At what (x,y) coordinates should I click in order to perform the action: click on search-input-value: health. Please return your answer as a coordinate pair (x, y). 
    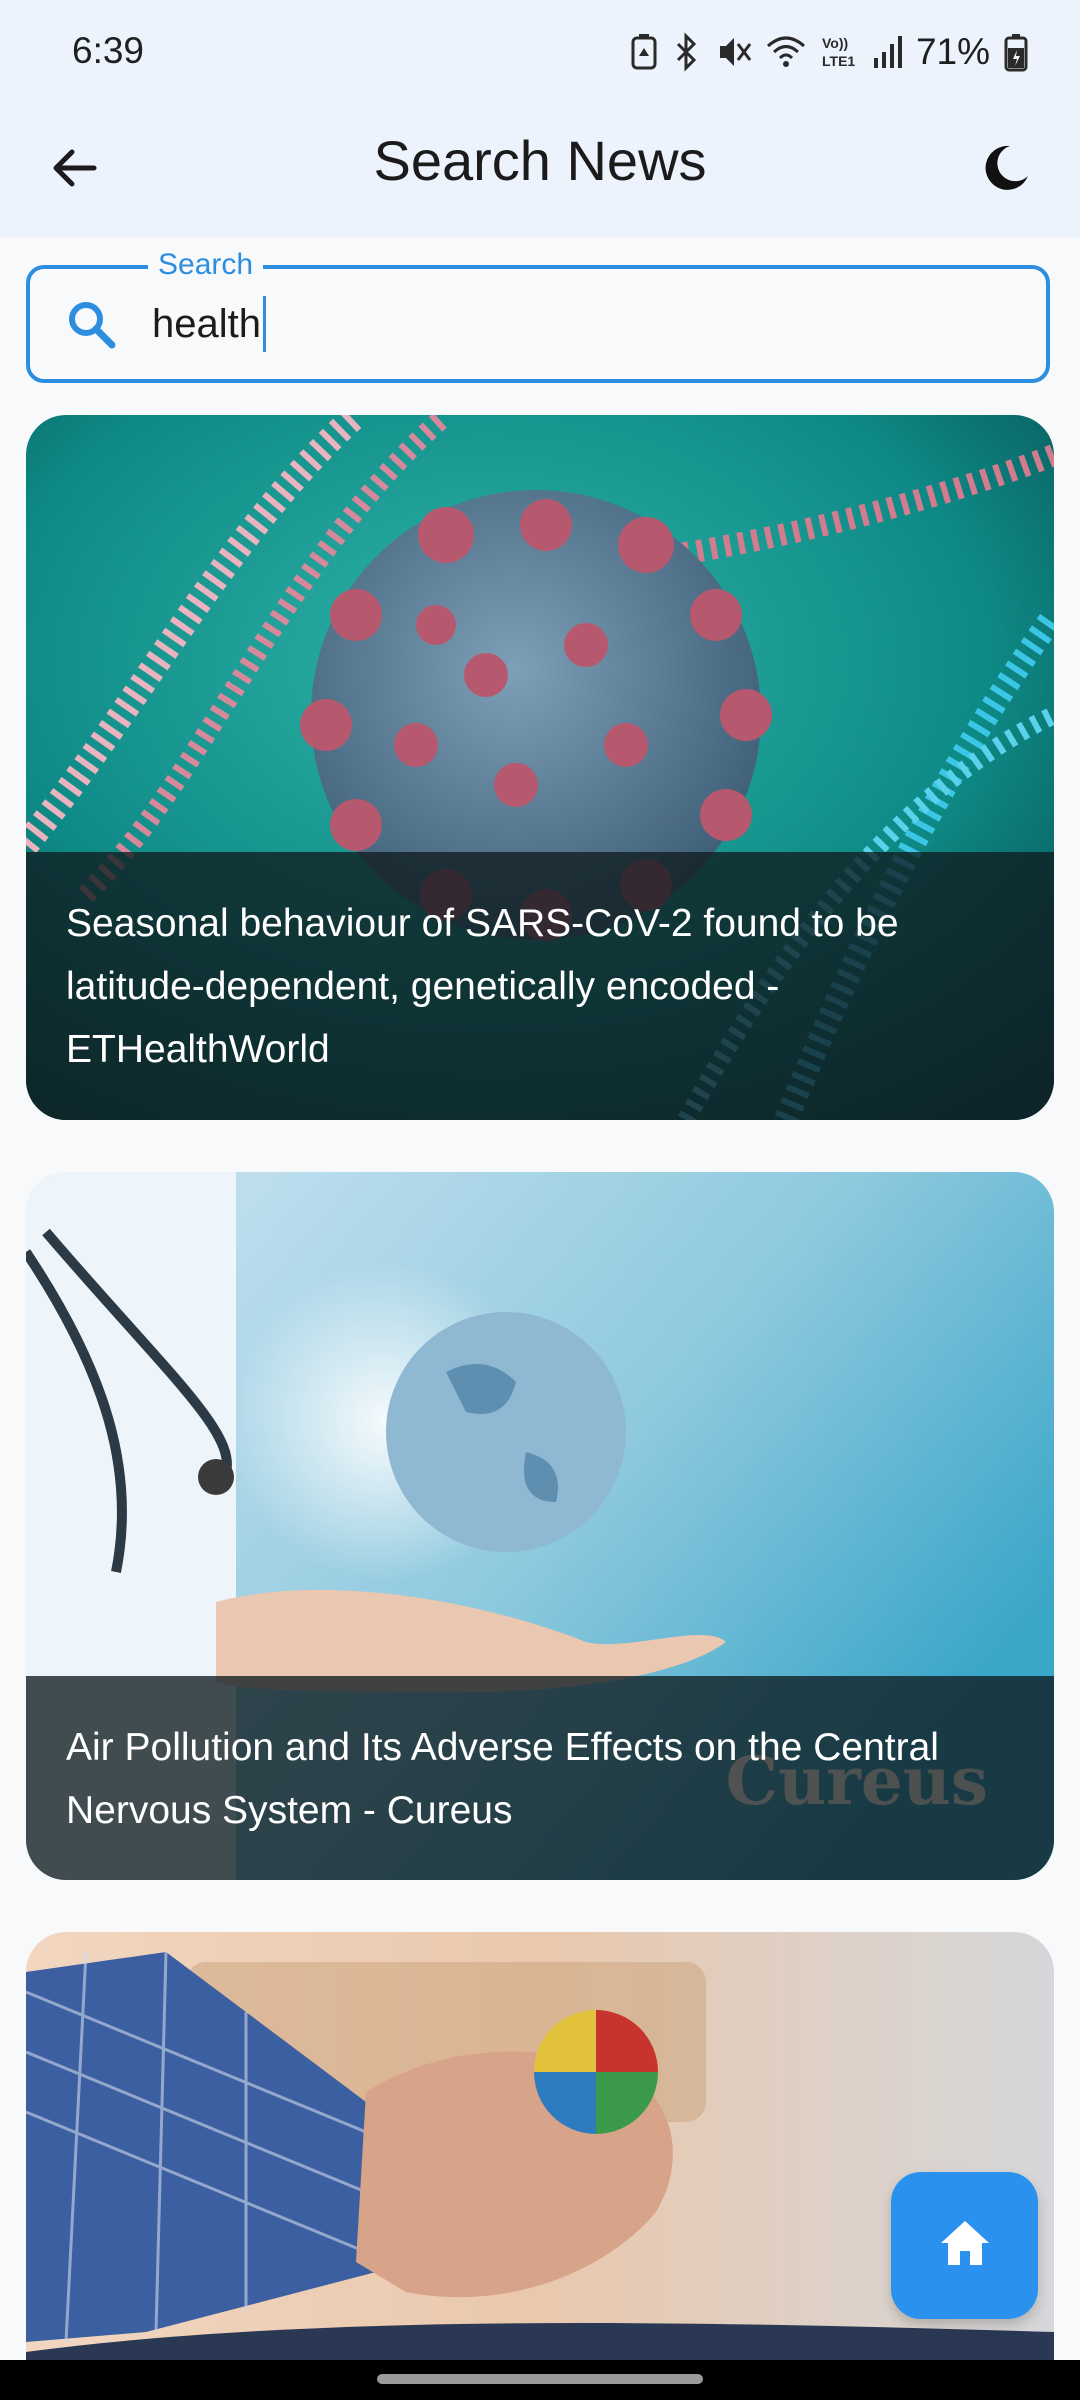
    Looking at the image, I should click on (206, 324).